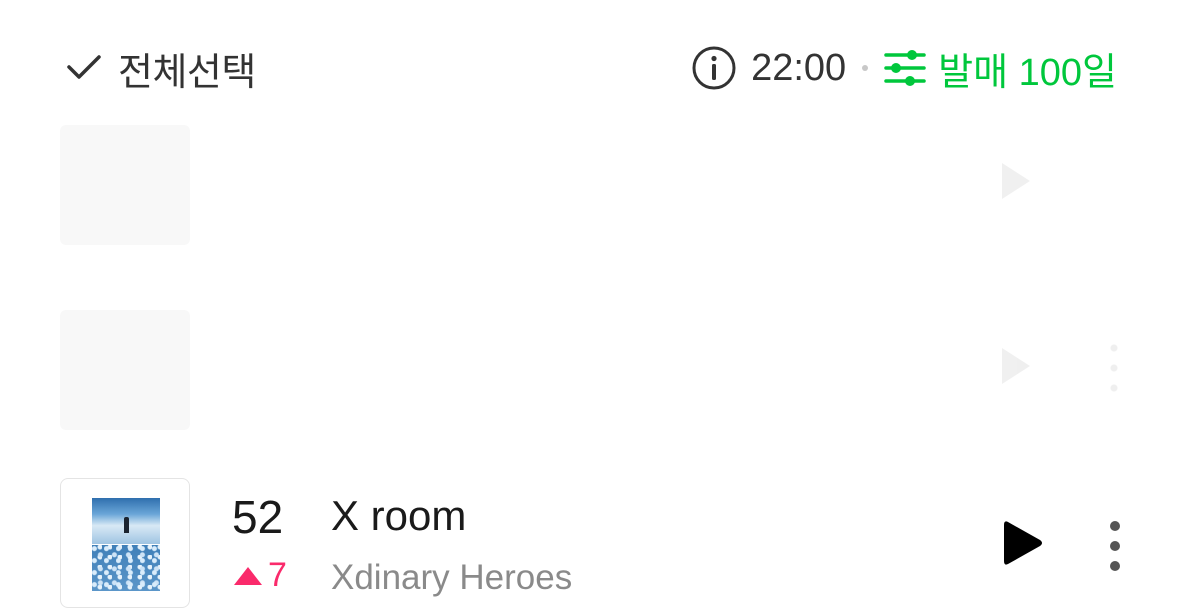 This screenshot has height=614, width=1179. Describe the element at coordinates (258, 517) in the screenshot. I see `rank-number: 52` at that location.